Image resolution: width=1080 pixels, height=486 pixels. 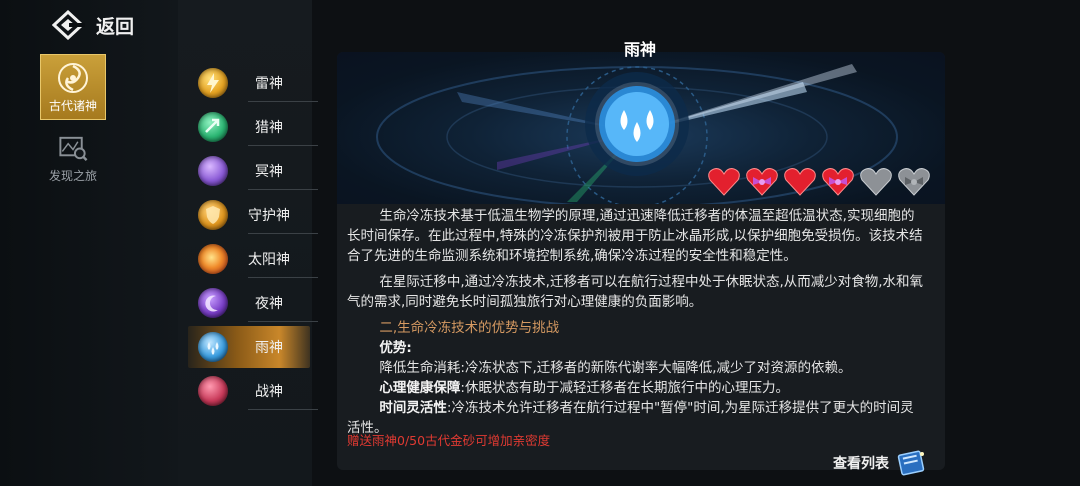 What do you see at coordinates (624, 388) in the screenshot?
I see `advantage-2-text: :休眠状态有助于减轻迁移者在长期旅行中的心理压力。` at bounding box center [624, 388].